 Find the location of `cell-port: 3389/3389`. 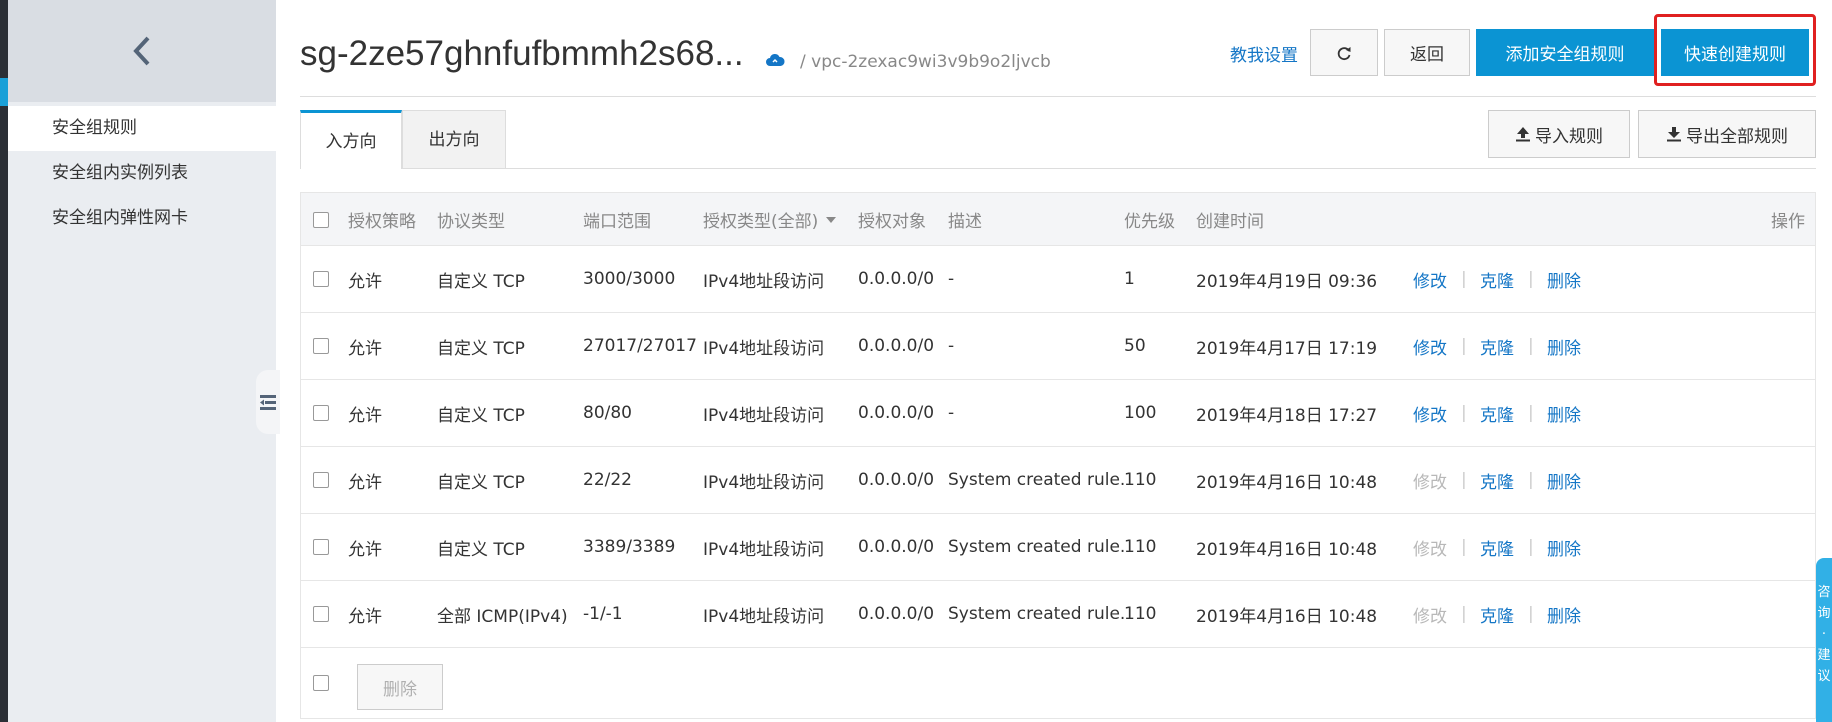

cell-port: 3389/3389 is located at coordinates (629, 547).